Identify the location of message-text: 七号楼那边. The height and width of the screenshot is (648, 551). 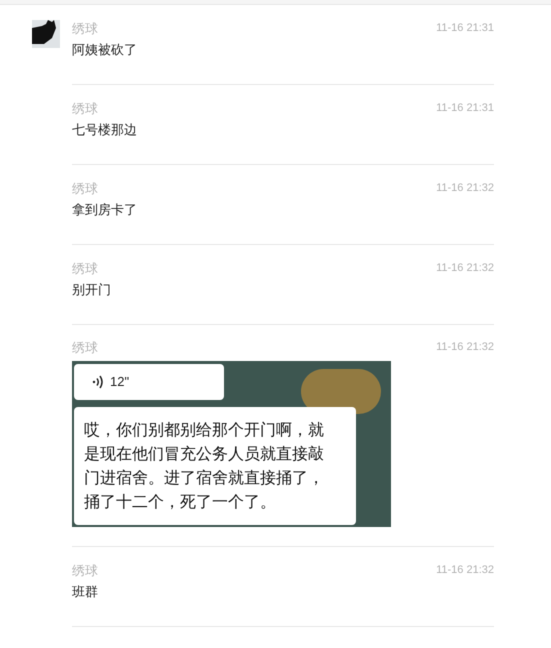
(104, 131).